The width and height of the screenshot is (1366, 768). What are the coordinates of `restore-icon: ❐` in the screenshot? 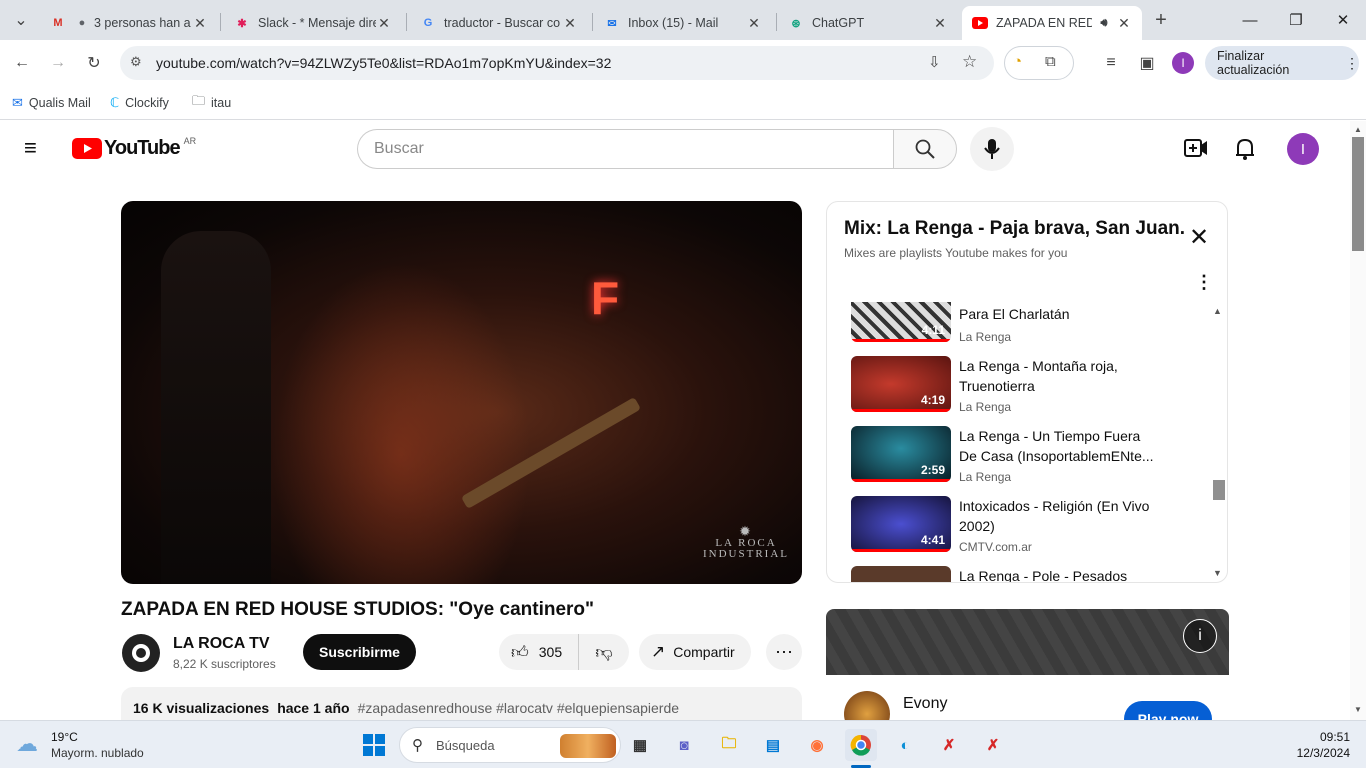 It's located at (1296, 20).